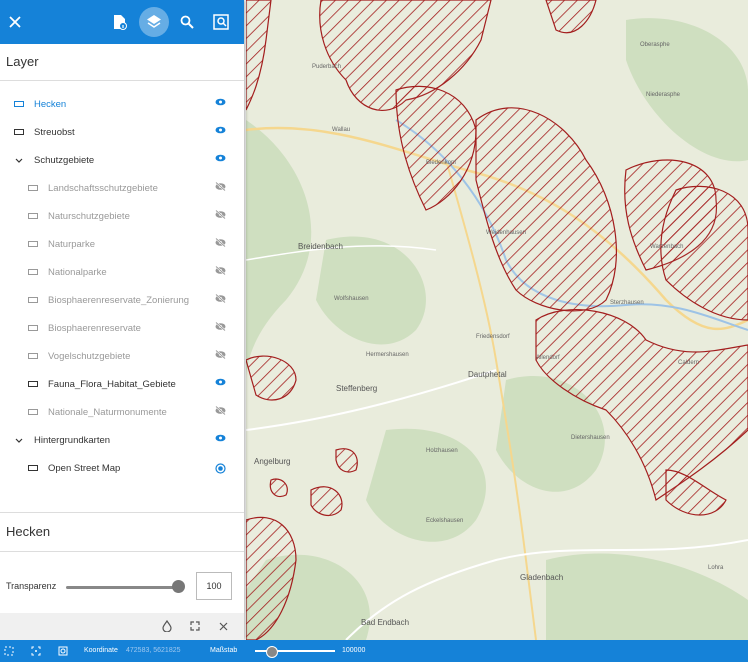 This screenshot has height=662, width=748. I want to click on map-label: Dautphetal, so click(487, 374).